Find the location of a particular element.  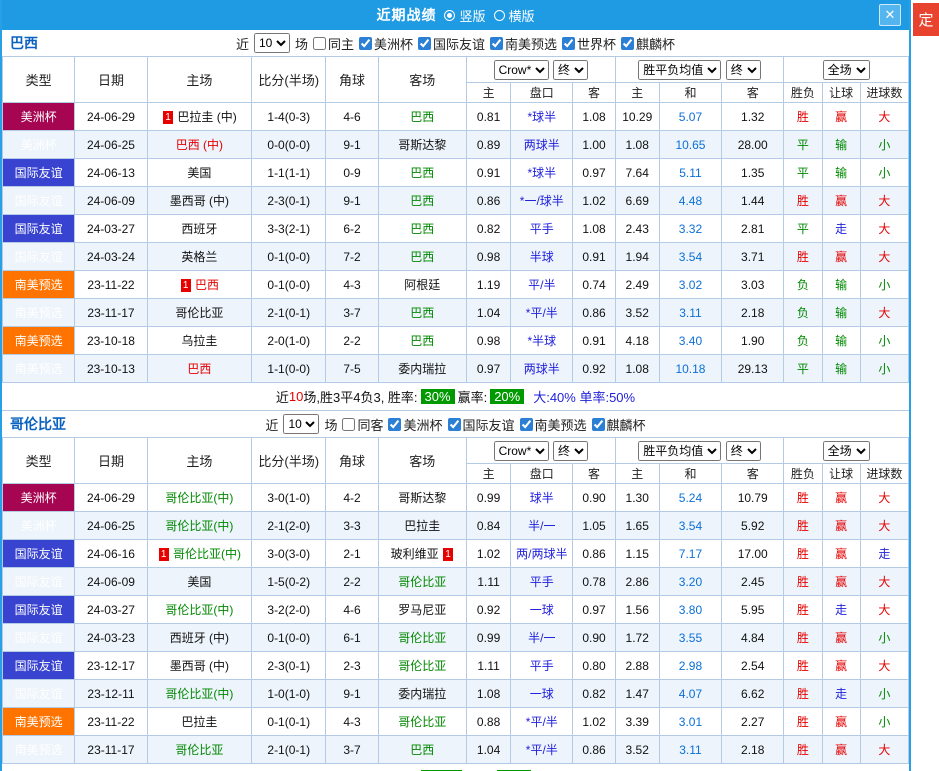

match-type: 国际友谊 is located at coordinates (38, 200).